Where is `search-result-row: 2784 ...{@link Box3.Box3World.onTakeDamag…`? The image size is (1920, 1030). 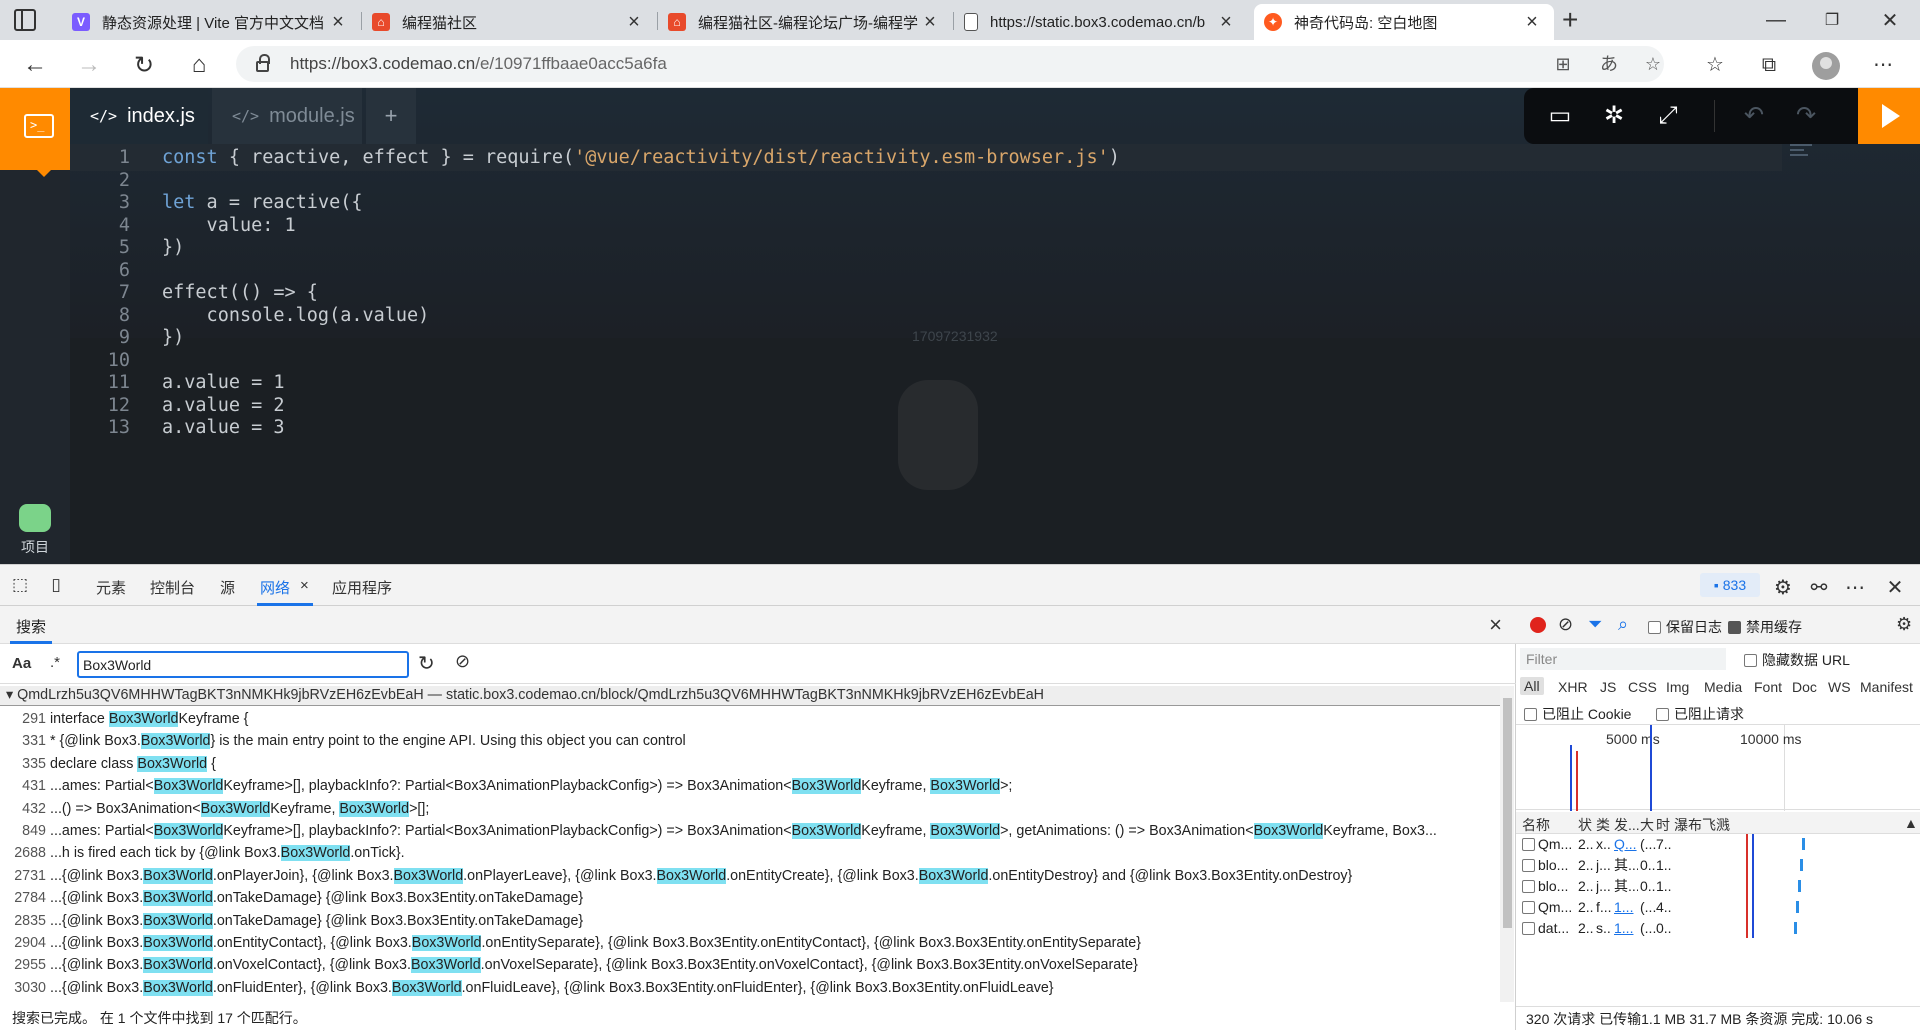
search-result-row: 2784 ...{@link Box3.Box3World.onTakeDamag… is located at coordinates (291, 898).